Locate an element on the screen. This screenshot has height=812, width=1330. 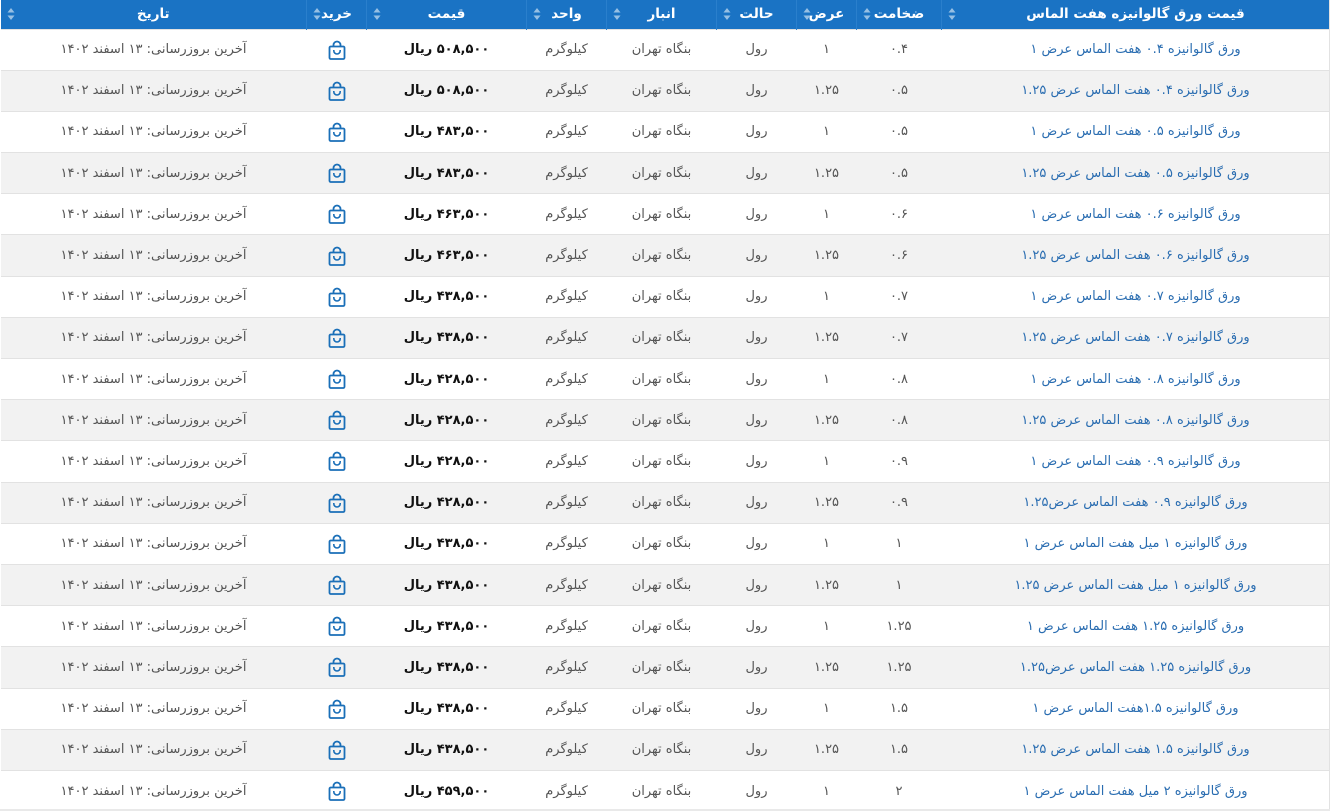
product-title-link: ورق گالوانیزه ۰.۵ هفت الماس عرض ۱.۲۵ is located at coordinates (1136, 173).